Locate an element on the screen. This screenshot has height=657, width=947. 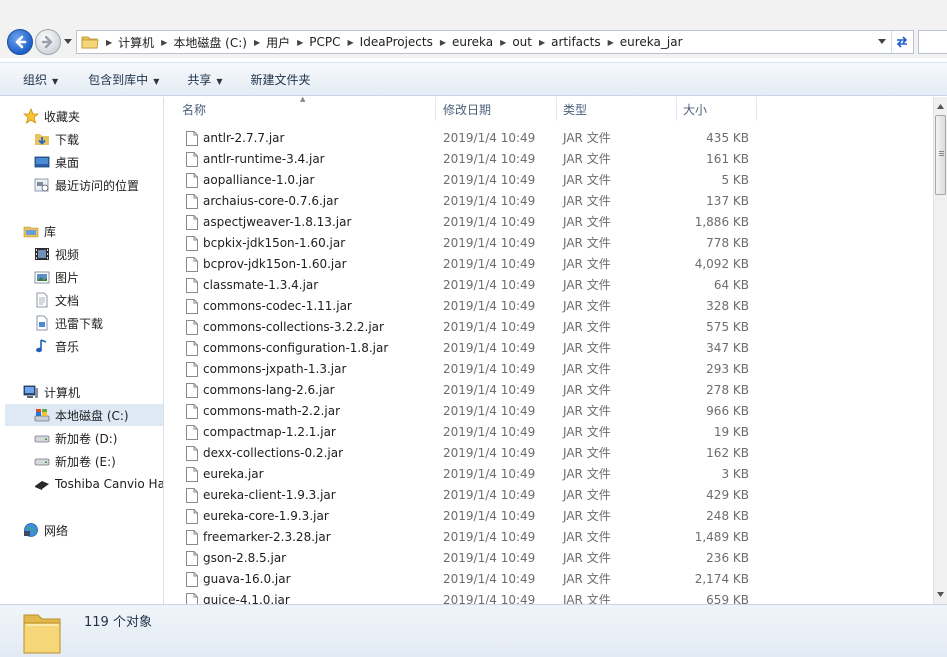
recent-places-icon is located at coordinates (41, 185).